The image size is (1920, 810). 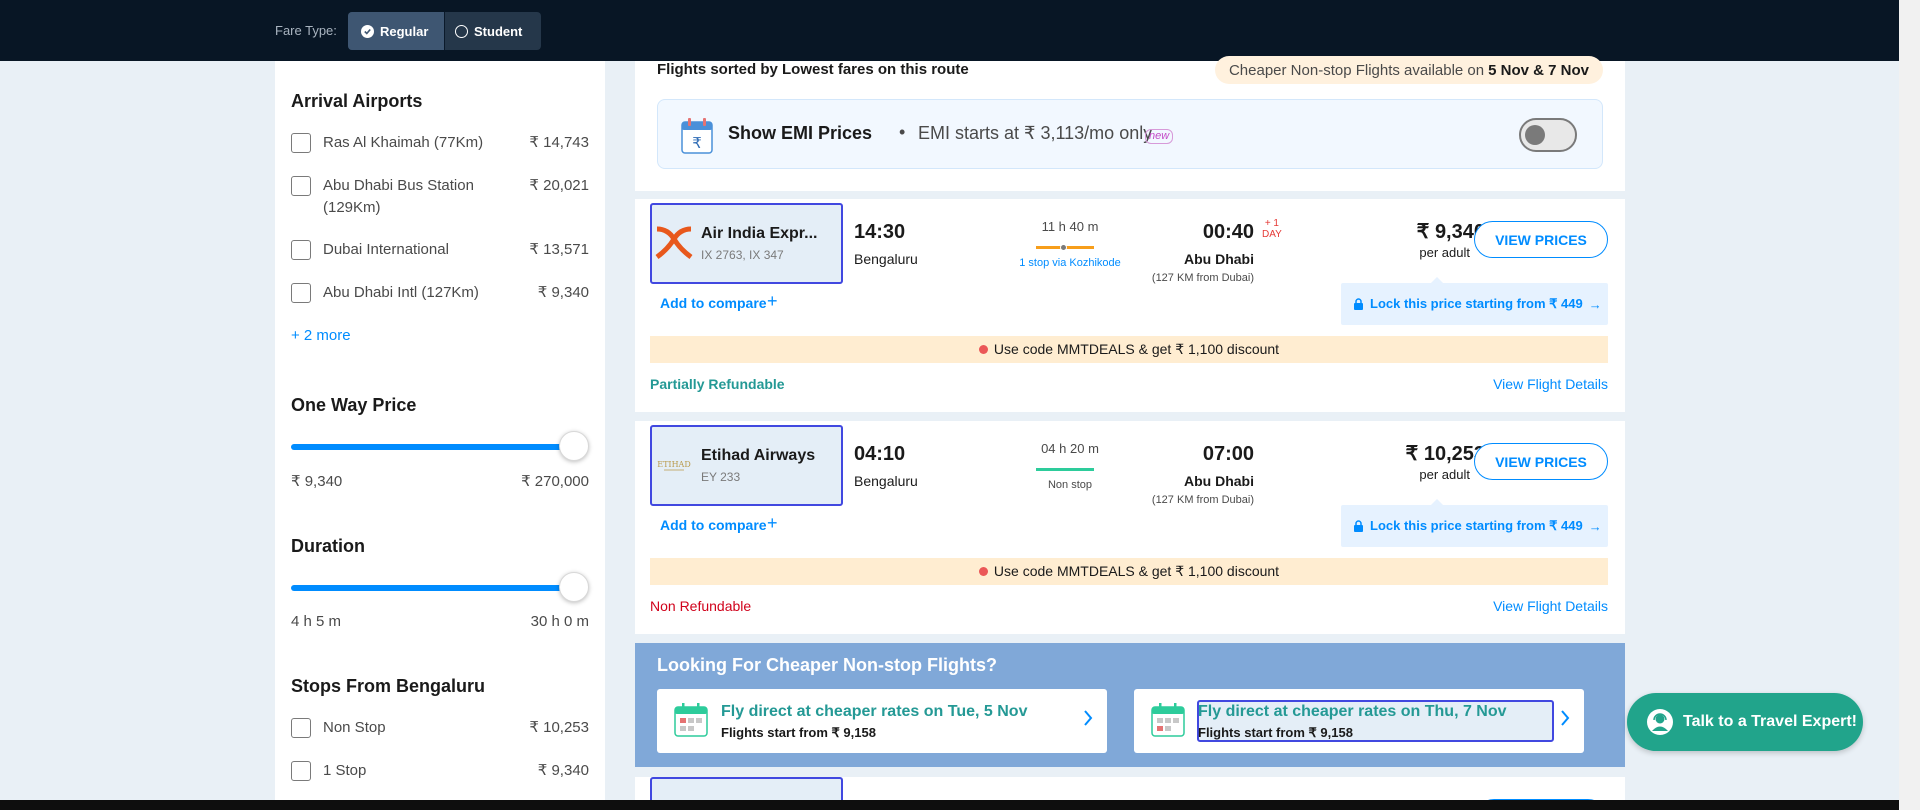 I want to click on filter-item-price: ₹ 9,340, so click(x=563, y=292).